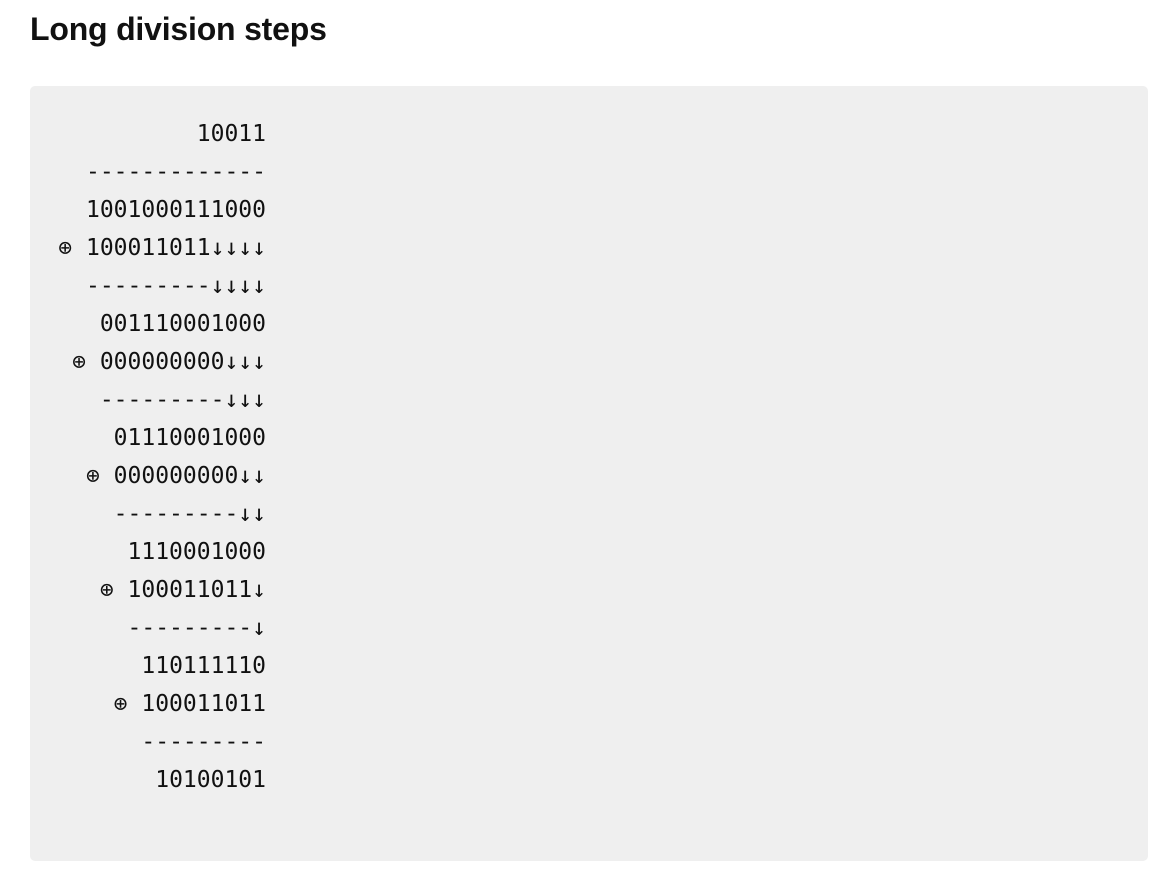 This screenshot has width=1176, height=882. What do you see at coordinates (175, 210) in the screenshot?
I see `code-line-dividend: 1001000111000` at bounding box center [175, 210].